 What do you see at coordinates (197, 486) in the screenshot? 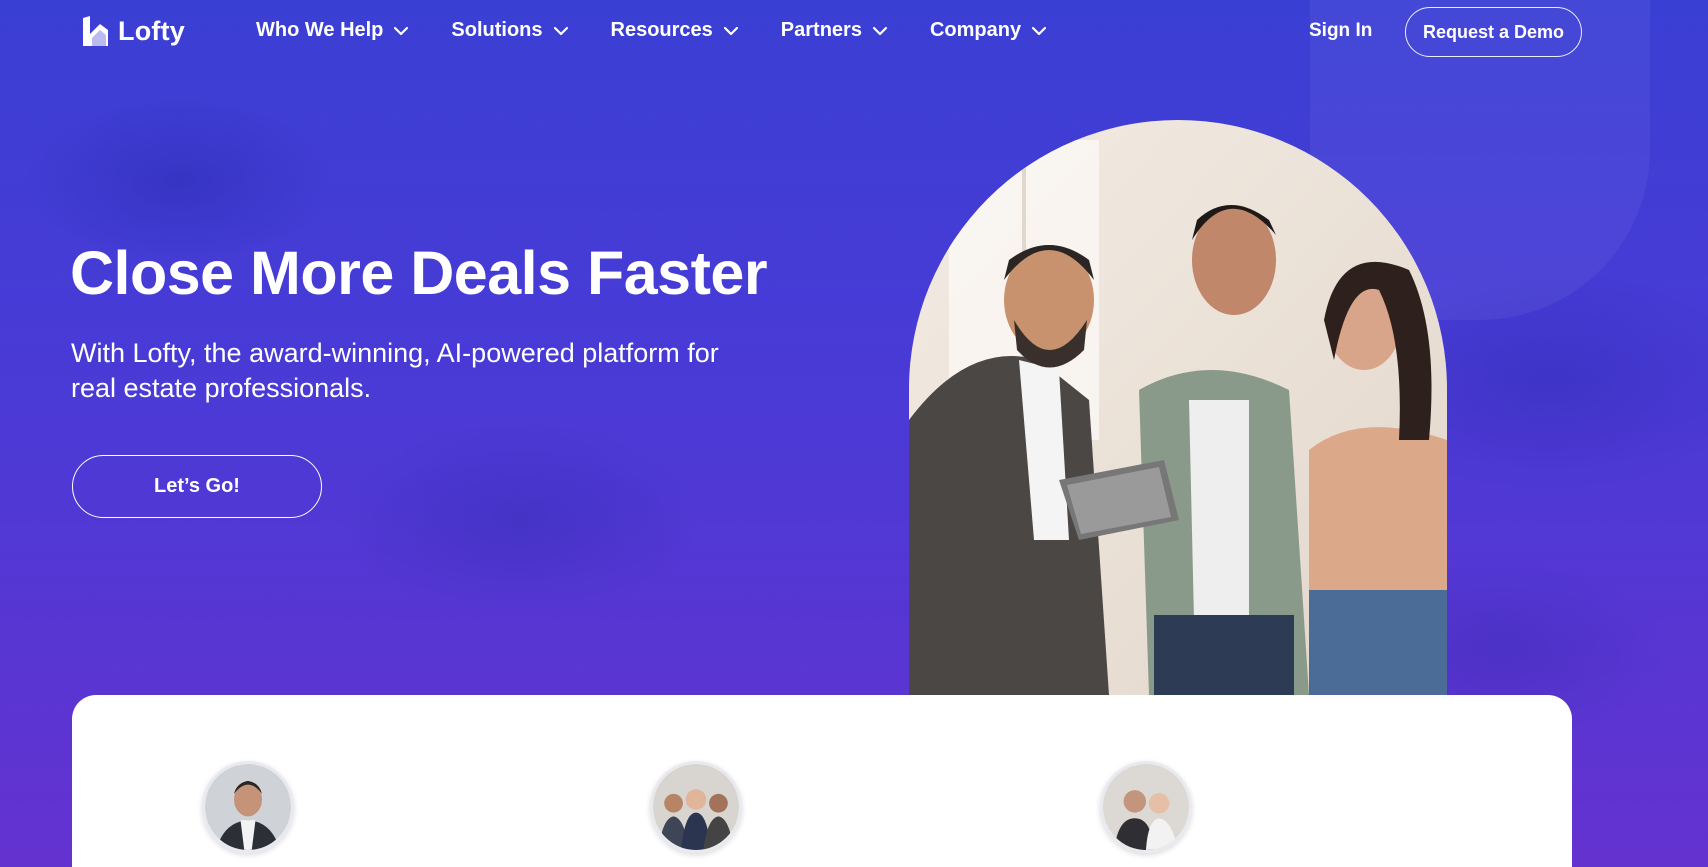
I see `lets-go-button: Let’s Go!` at bounding box center [197, 486].